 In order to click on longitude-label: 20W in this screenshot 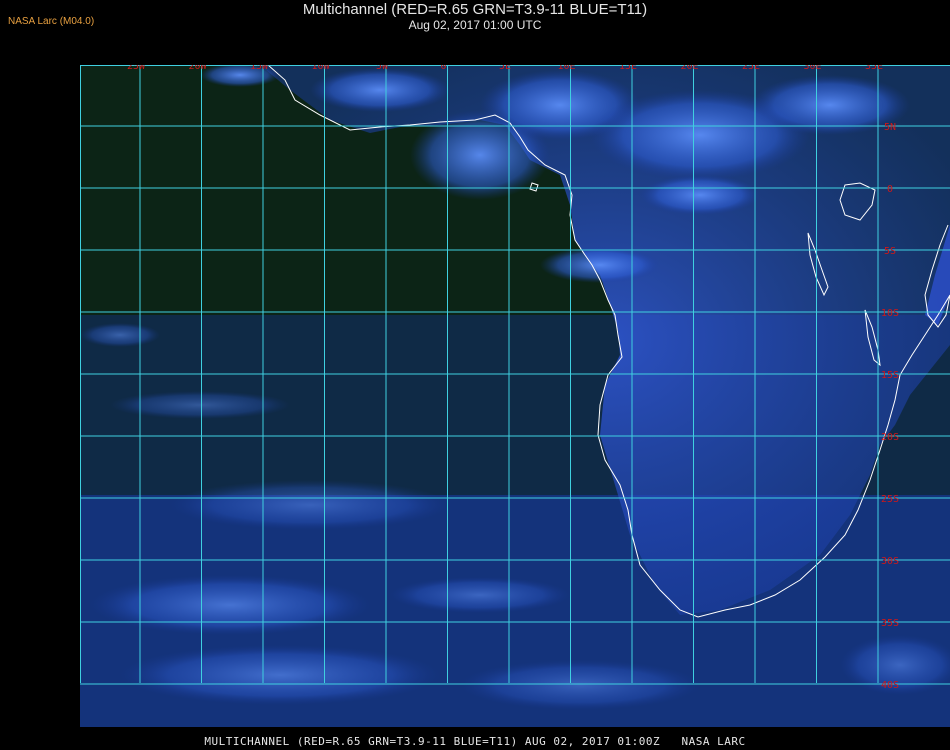, I will do `click(197, 68)`.